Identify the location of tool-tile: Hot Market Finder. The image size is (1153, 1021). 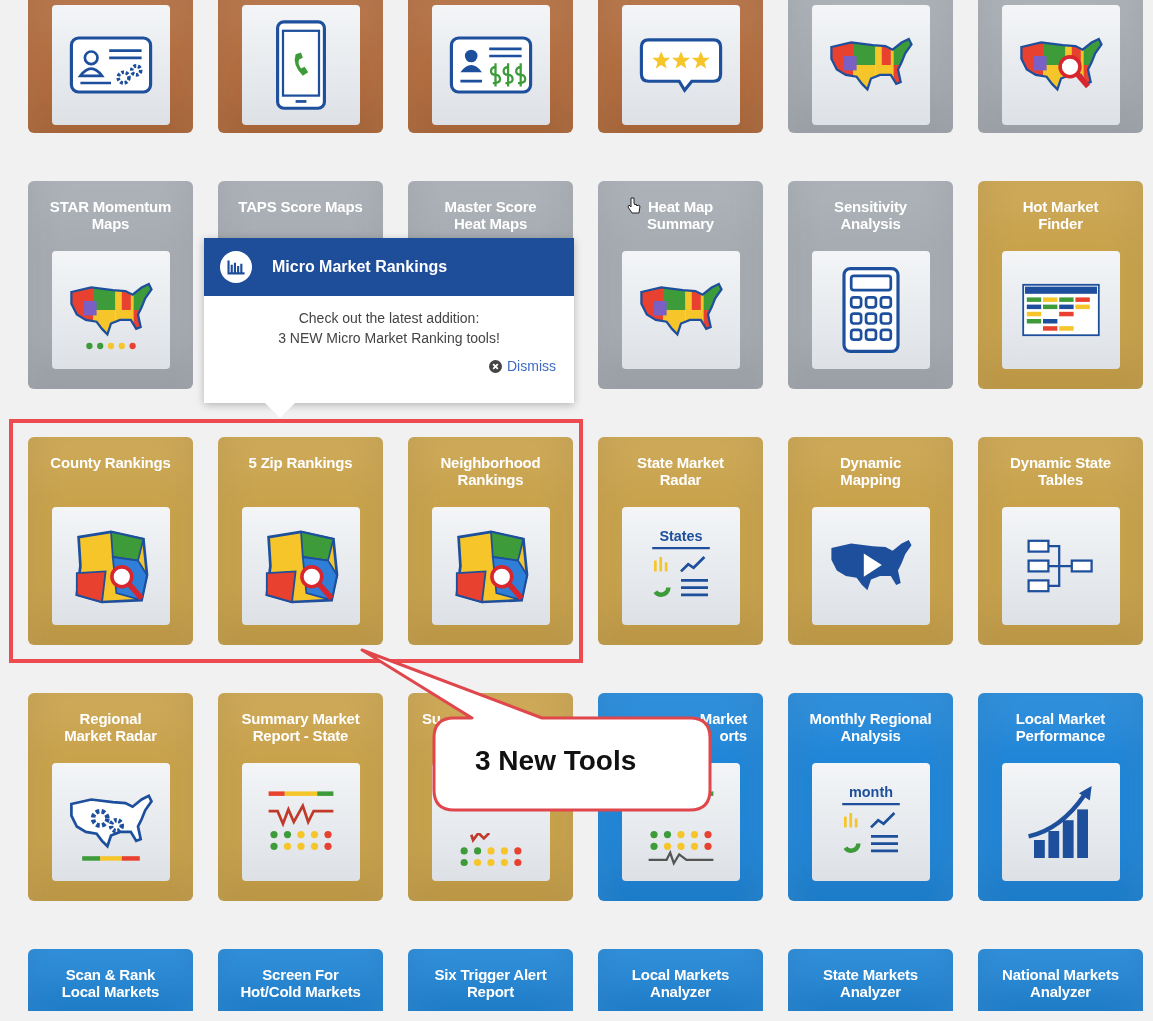
(1060, 285).